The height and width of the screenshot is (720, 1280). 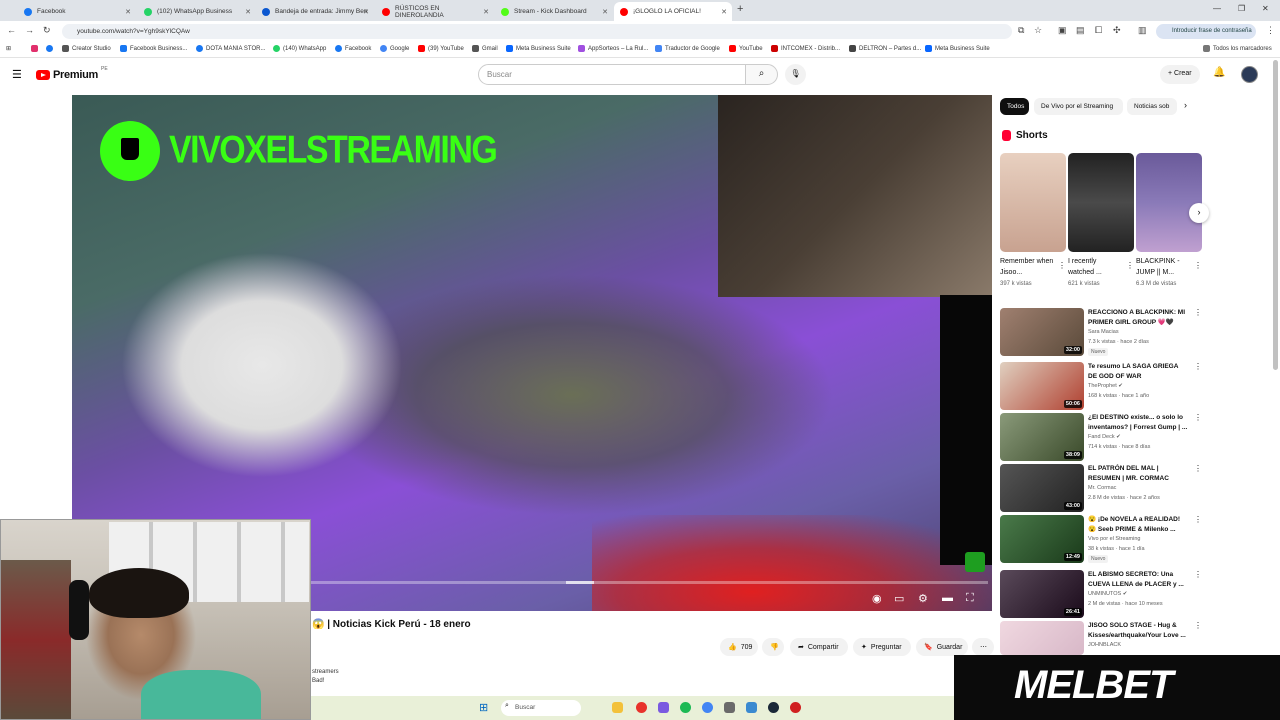 What do you see at coordinates (975, 562) in the screenshot?
I see `channel-watermark-icon` at bounding box center [975, 562].